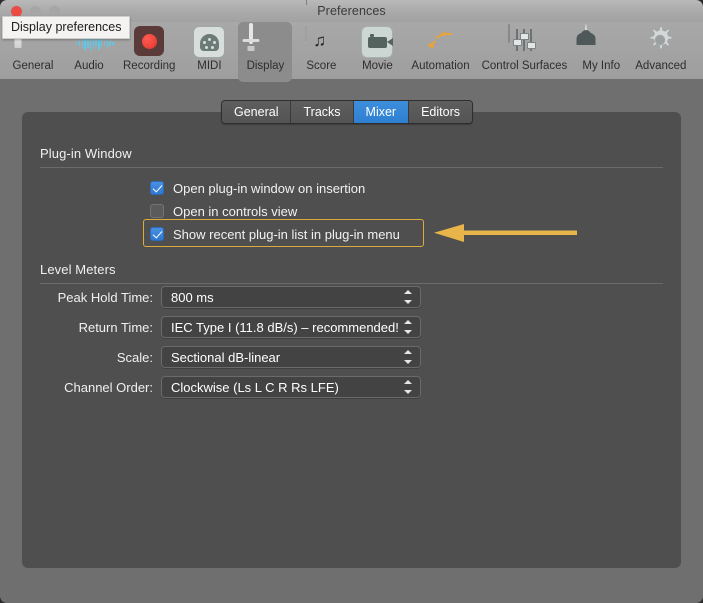  Describe the element at coordinates (524, 66) in the screenshot. I see `toolbar-label-control-surfaces: Control Surfaces` at that location.